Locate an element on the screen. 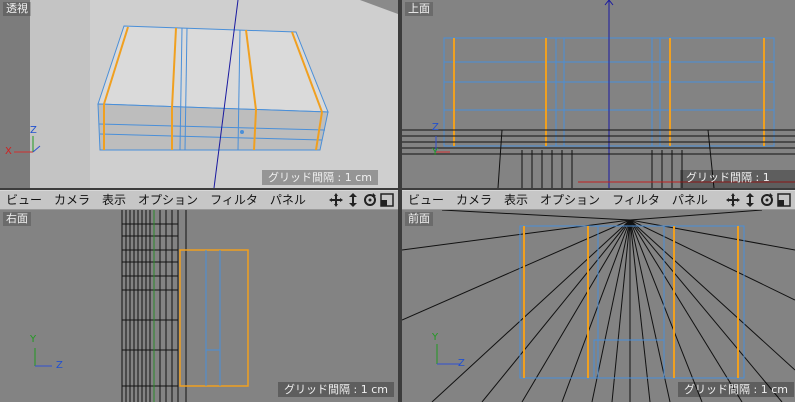  viewport-label-front: 前面 is located at coordinates (419, 219).